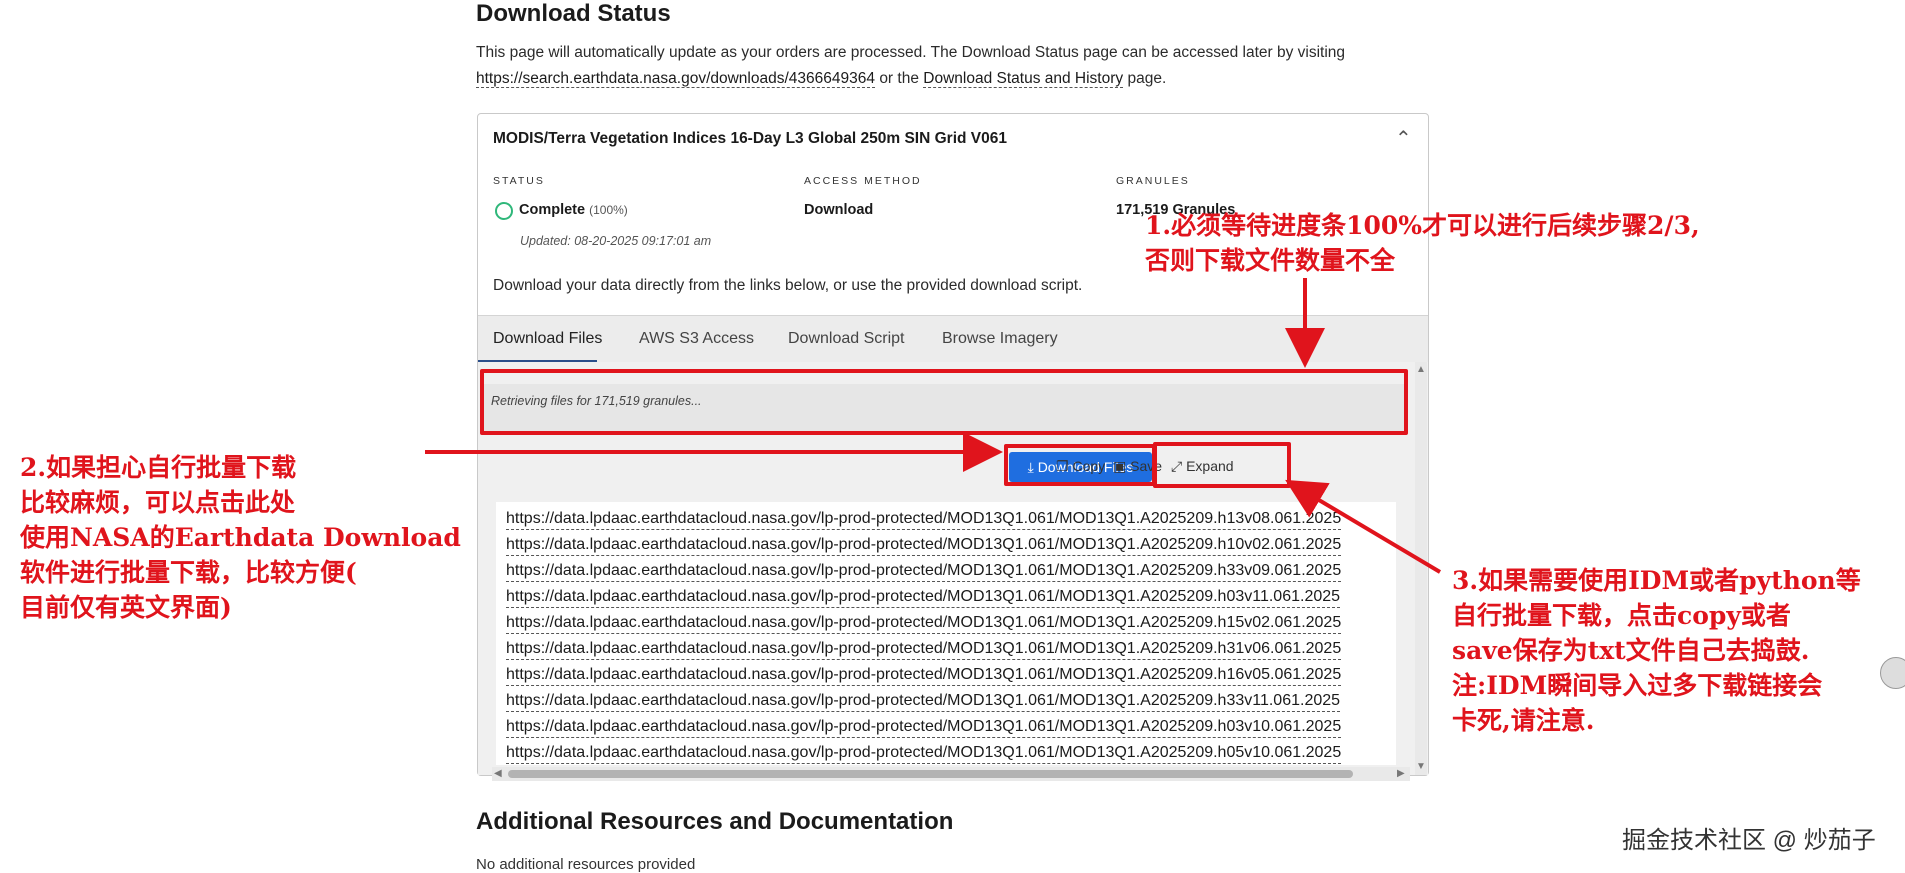 This screenshot has height=873, width=1905. I want to click on note3-line: 卡死,请注意., so click(1523, 720).